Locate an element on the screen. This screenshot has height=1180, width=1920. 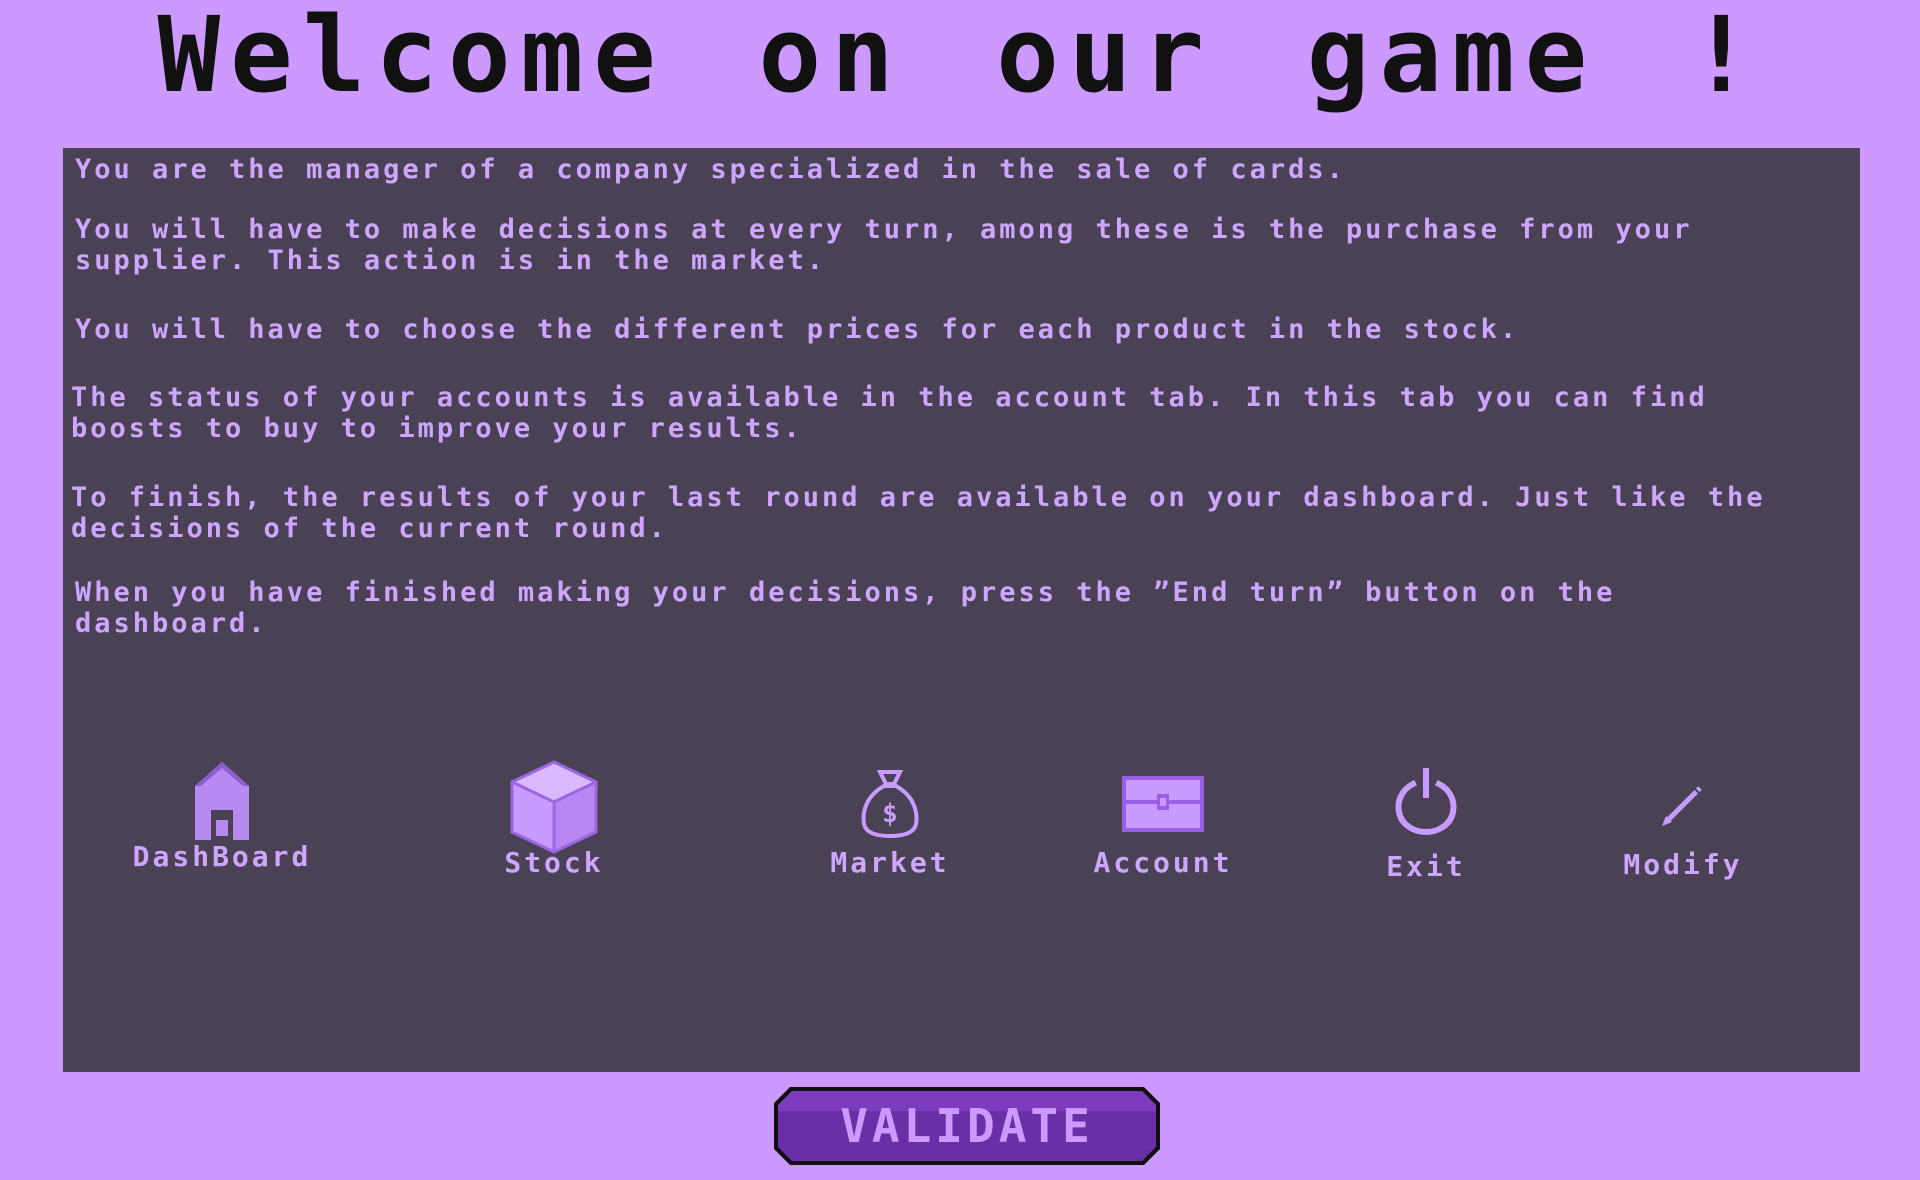
house-icon is located at coordinates (222, 801).